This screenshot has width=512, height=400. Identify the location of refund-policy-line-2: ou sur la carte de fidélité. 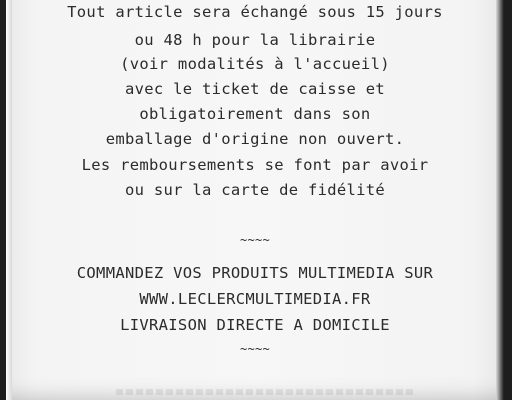
(255, 190).